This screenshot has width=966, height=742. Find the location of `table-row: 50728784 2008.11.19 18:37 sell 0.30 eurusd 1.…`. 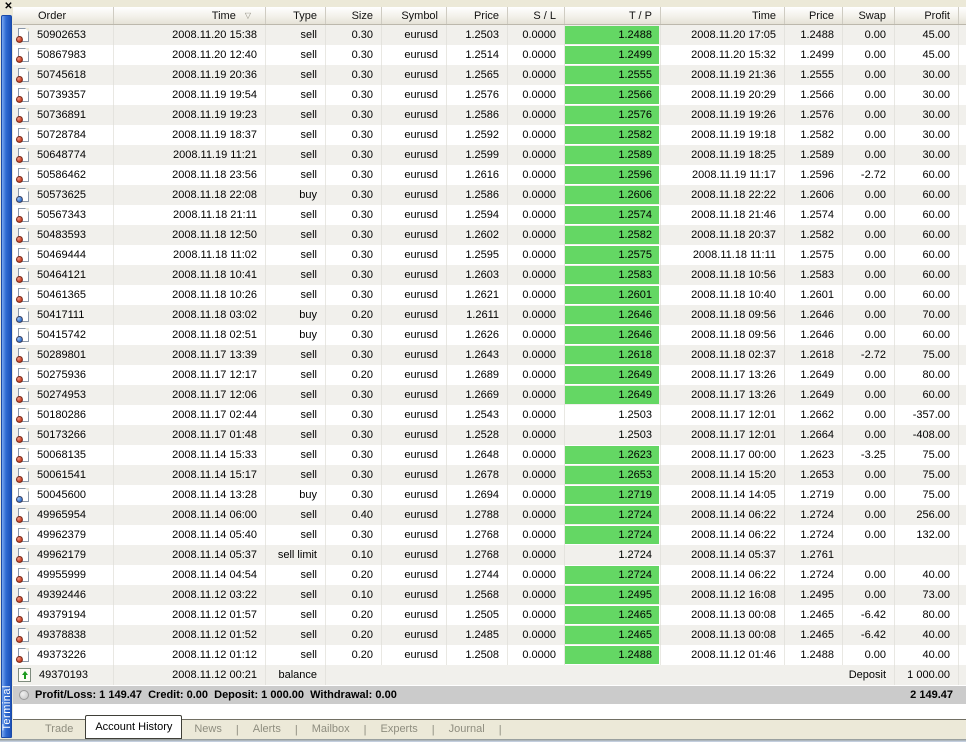

table-row: 50728784 2008.11.19 18:37 sell 0.30 eurusd 1.… is located at coordinates (489, 135).